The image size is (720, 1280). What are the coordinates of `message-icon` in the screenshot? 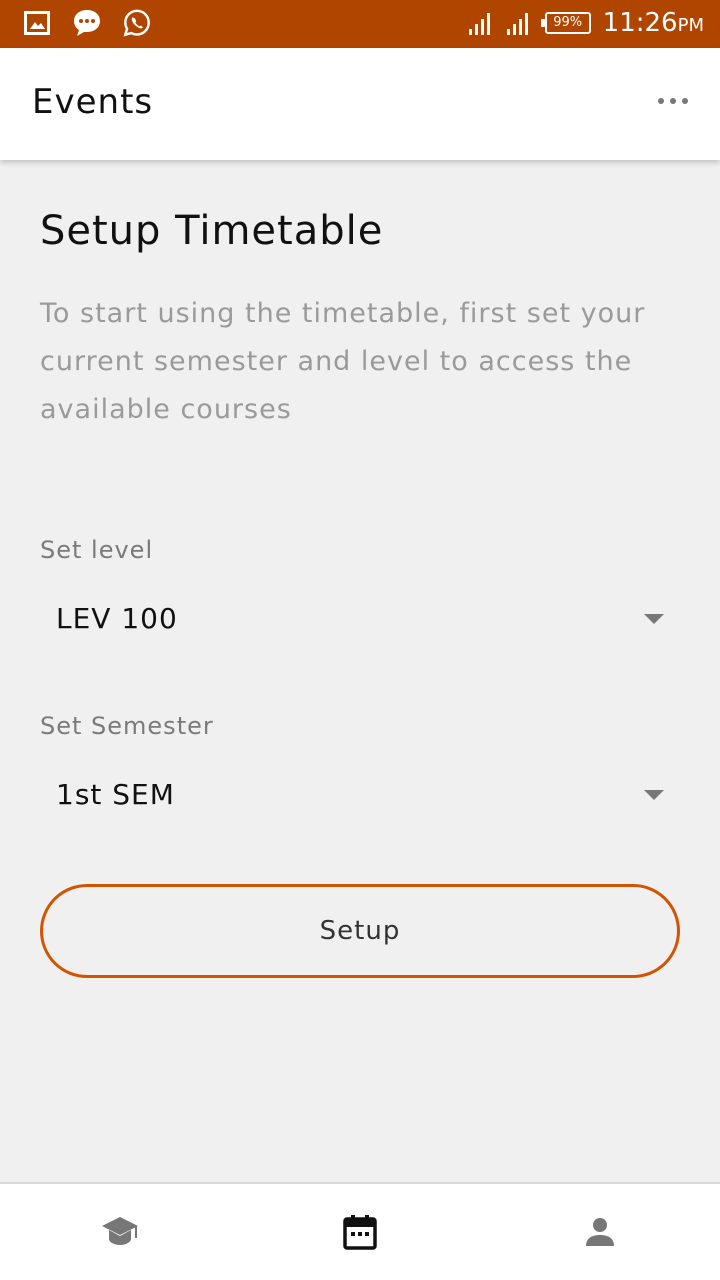 It's located at (87, 23).